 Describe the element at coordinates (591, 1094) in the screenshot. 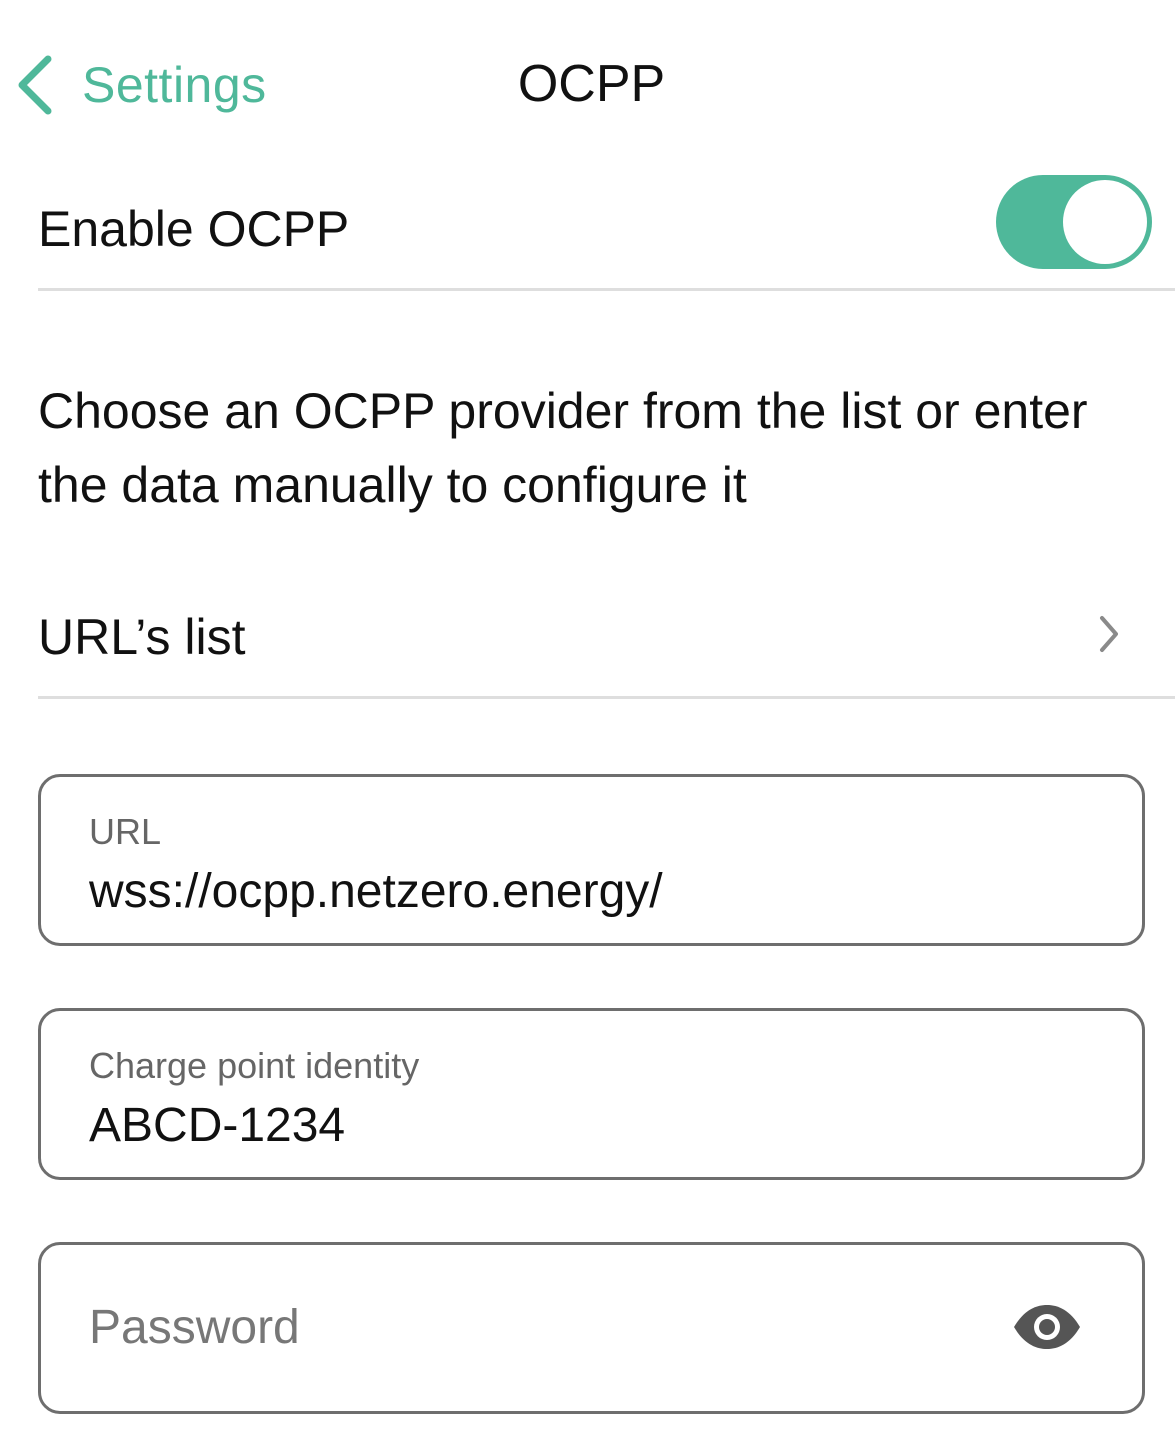

I see `charge-point-identity-field: Charge point identity` at that location.